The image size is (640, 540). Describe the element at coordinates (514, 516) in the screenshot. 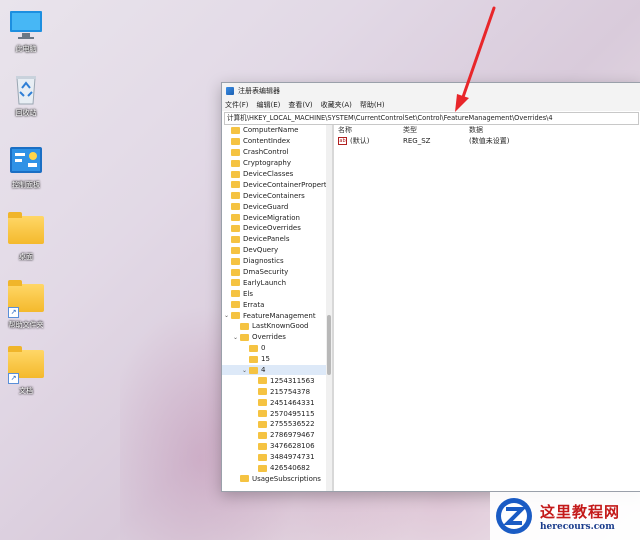

I see `watermark-logo-icon` at that location.